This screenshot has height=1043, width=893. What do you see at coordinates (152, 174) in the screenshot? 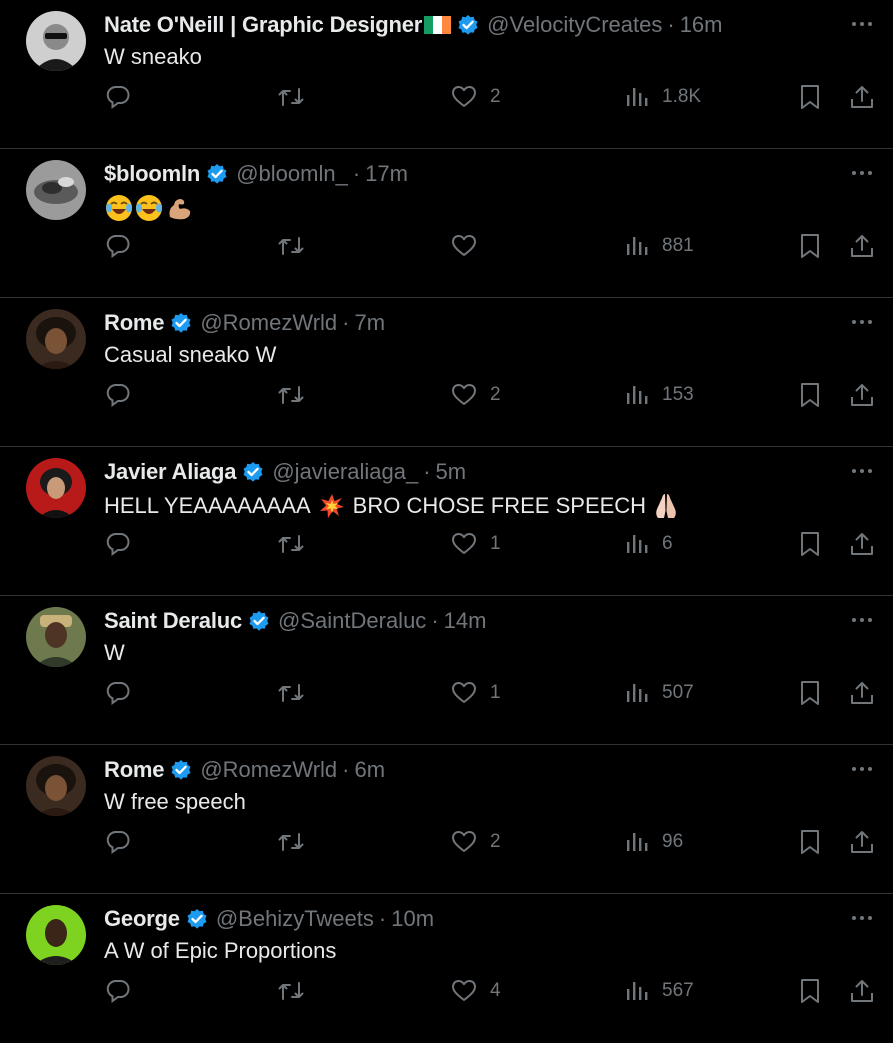
I see `author-name: $bloomln` at bounding box center [152, 174].